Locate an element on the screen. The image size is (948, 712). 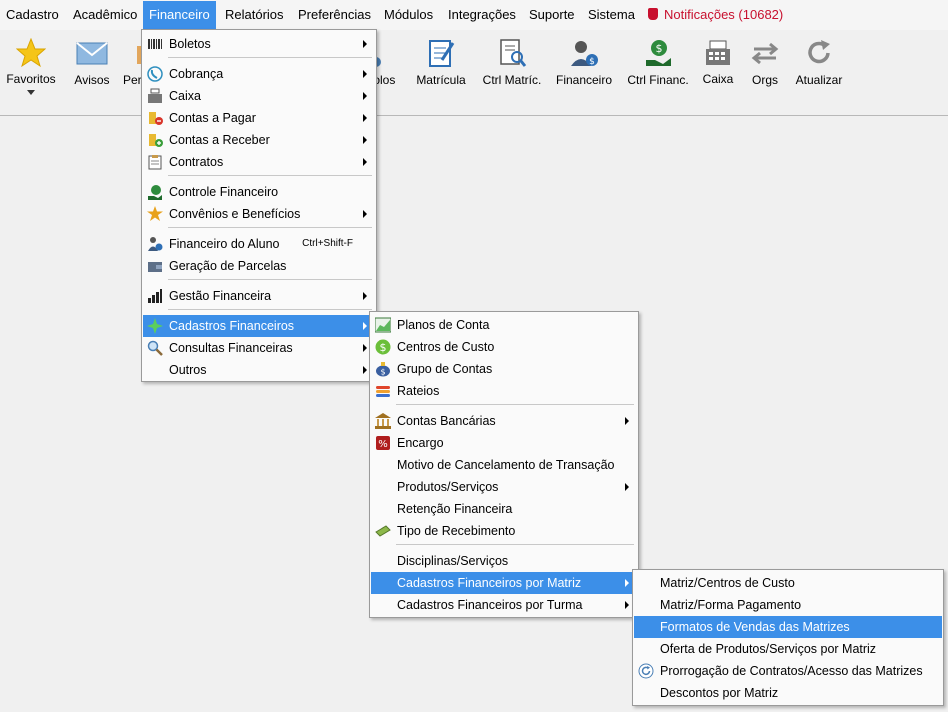
matricula-button: Matrícula is located at coordinates (441, 62).